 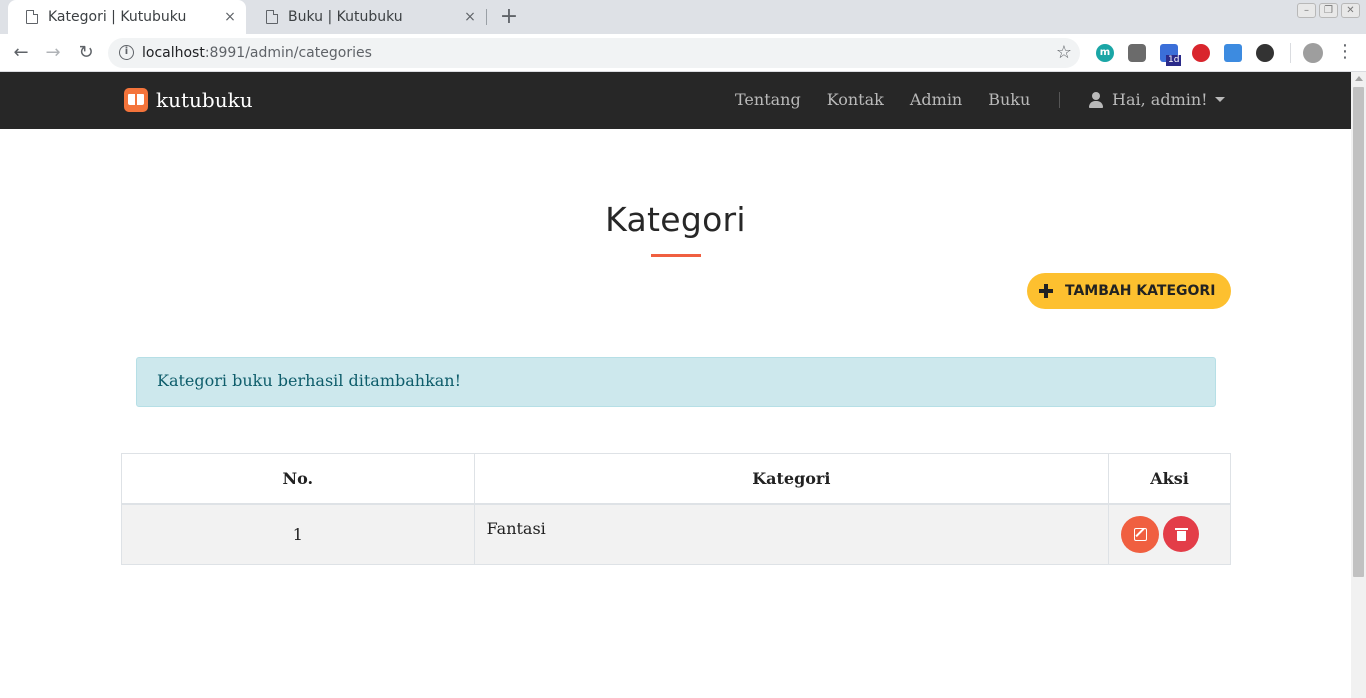 What do you see at coordinates (675, 219) in the screenshot?
I see `page-title: Kategori` at bounding box center [675, 219].